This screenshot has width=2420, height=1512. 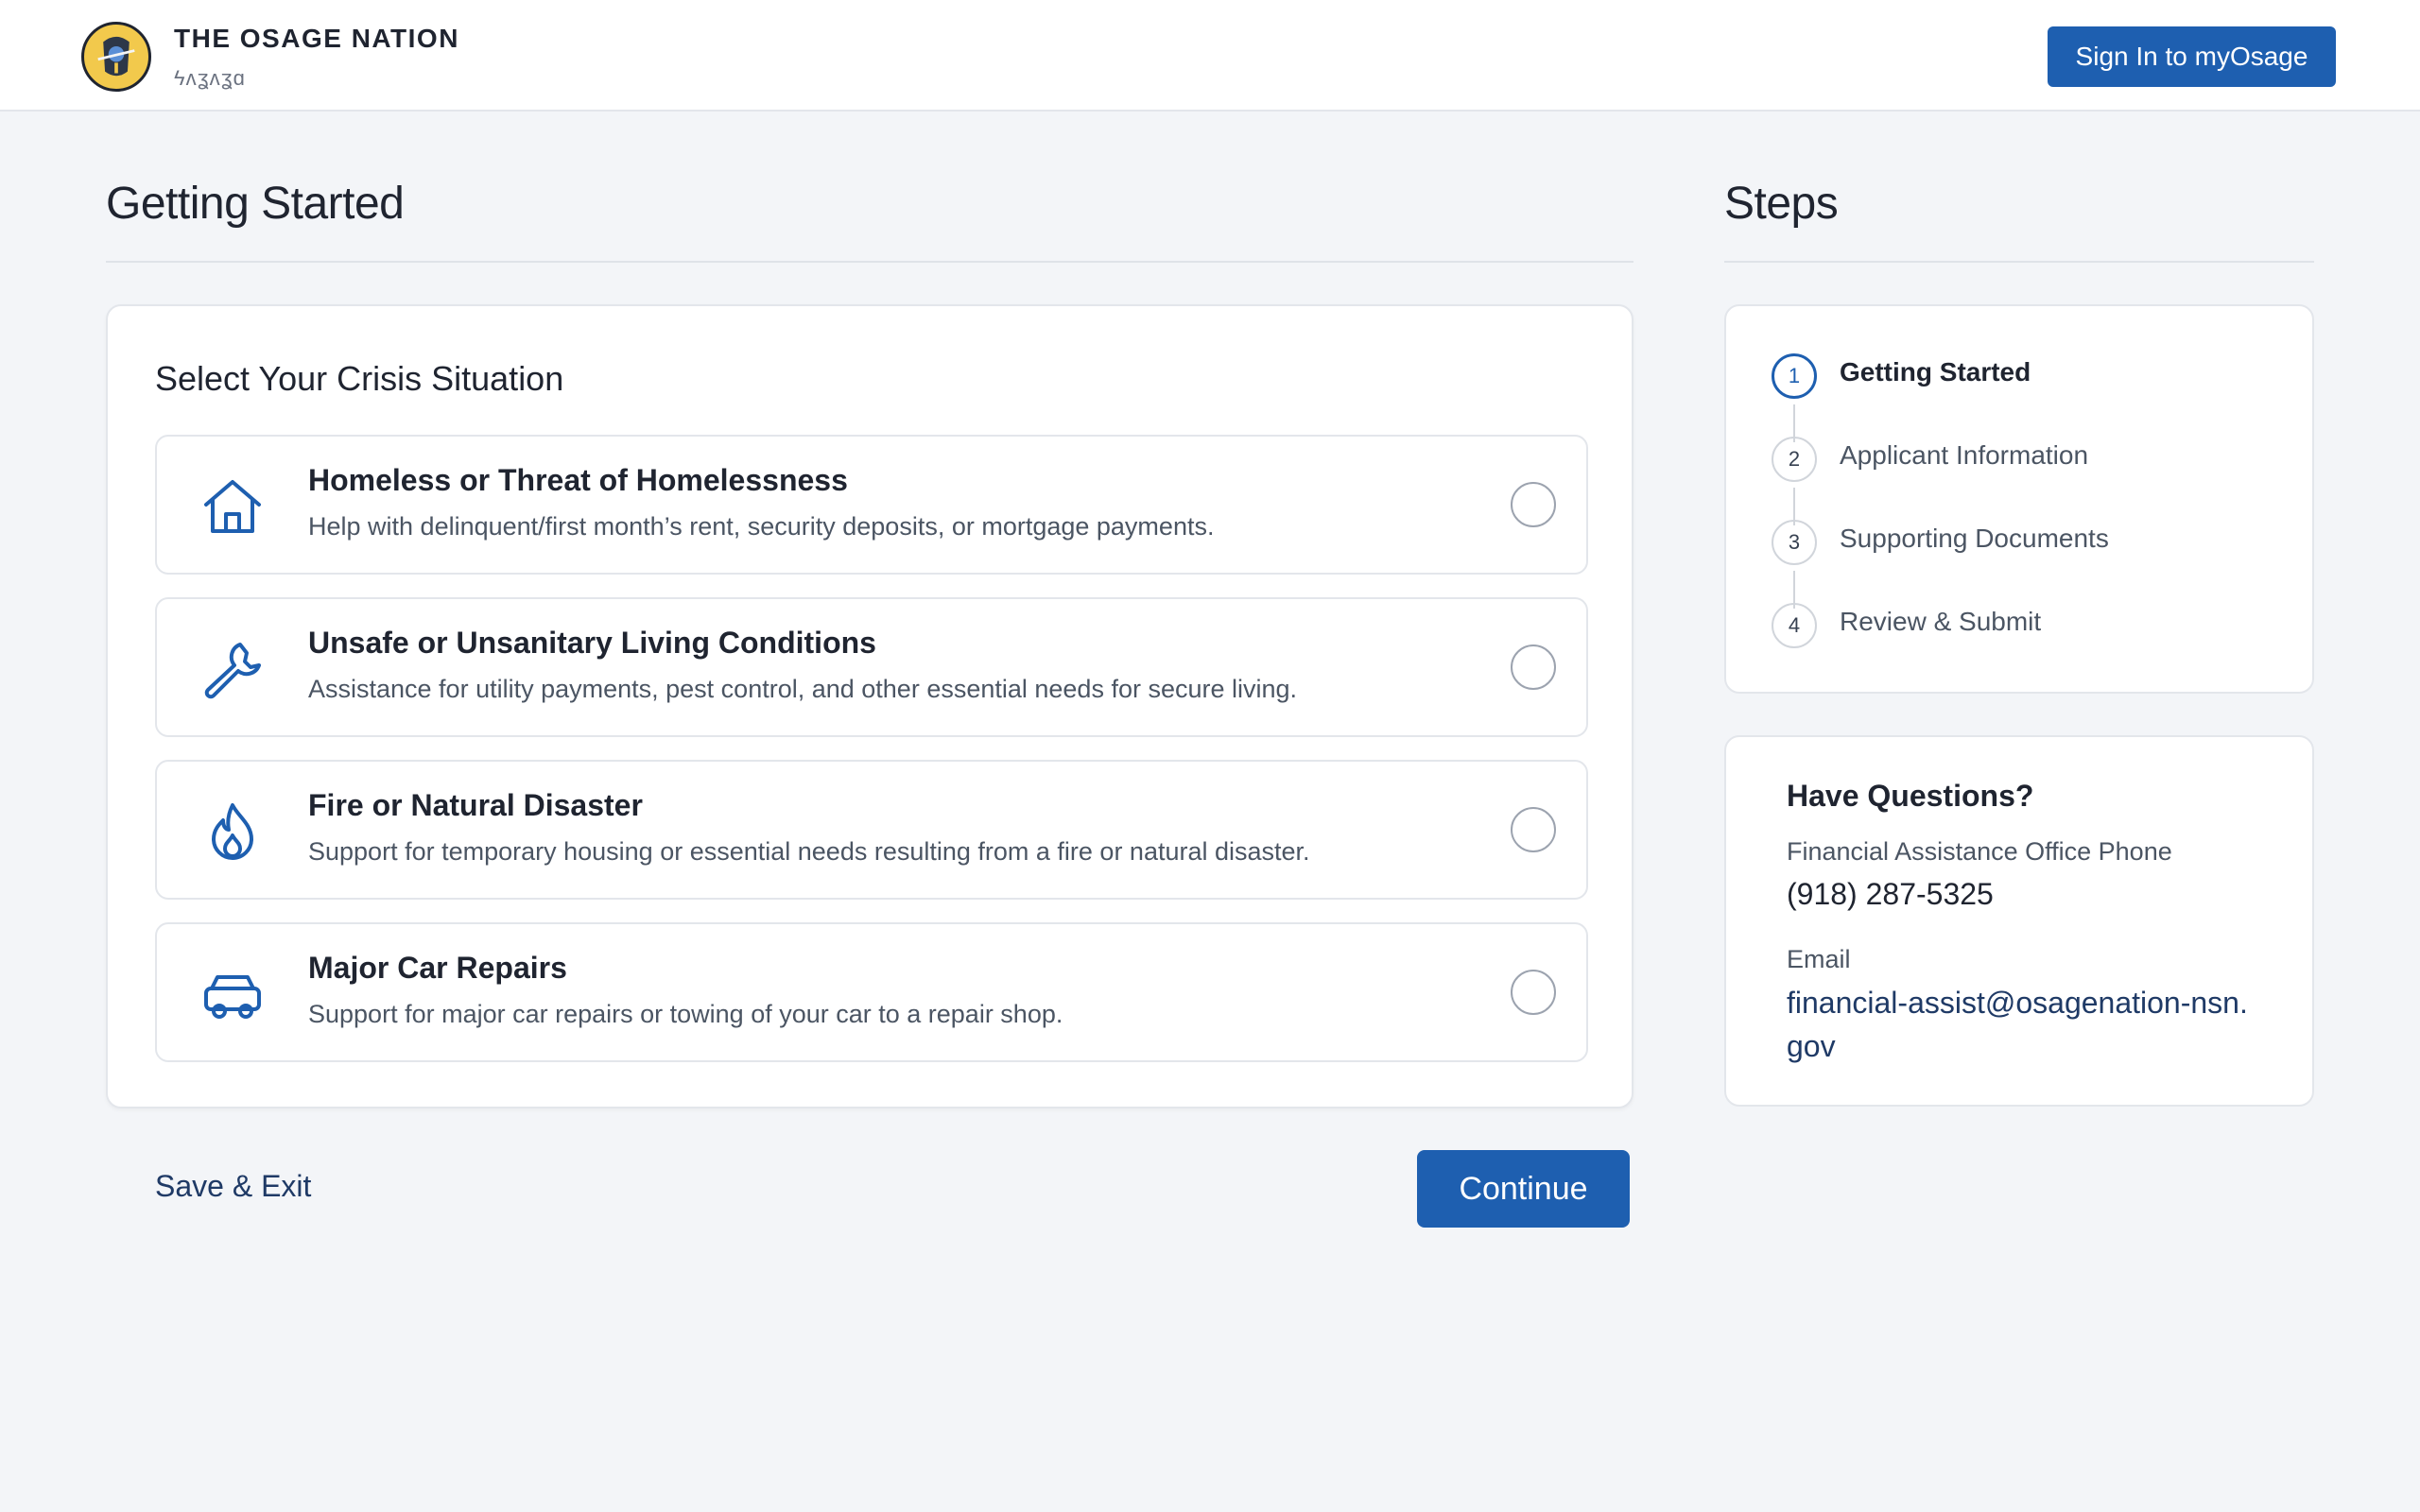 What do you see at coordinates (1910, 796) in the screenshot?
I see `questions-title: Have Questions?` at bounding box center [1910, 796].